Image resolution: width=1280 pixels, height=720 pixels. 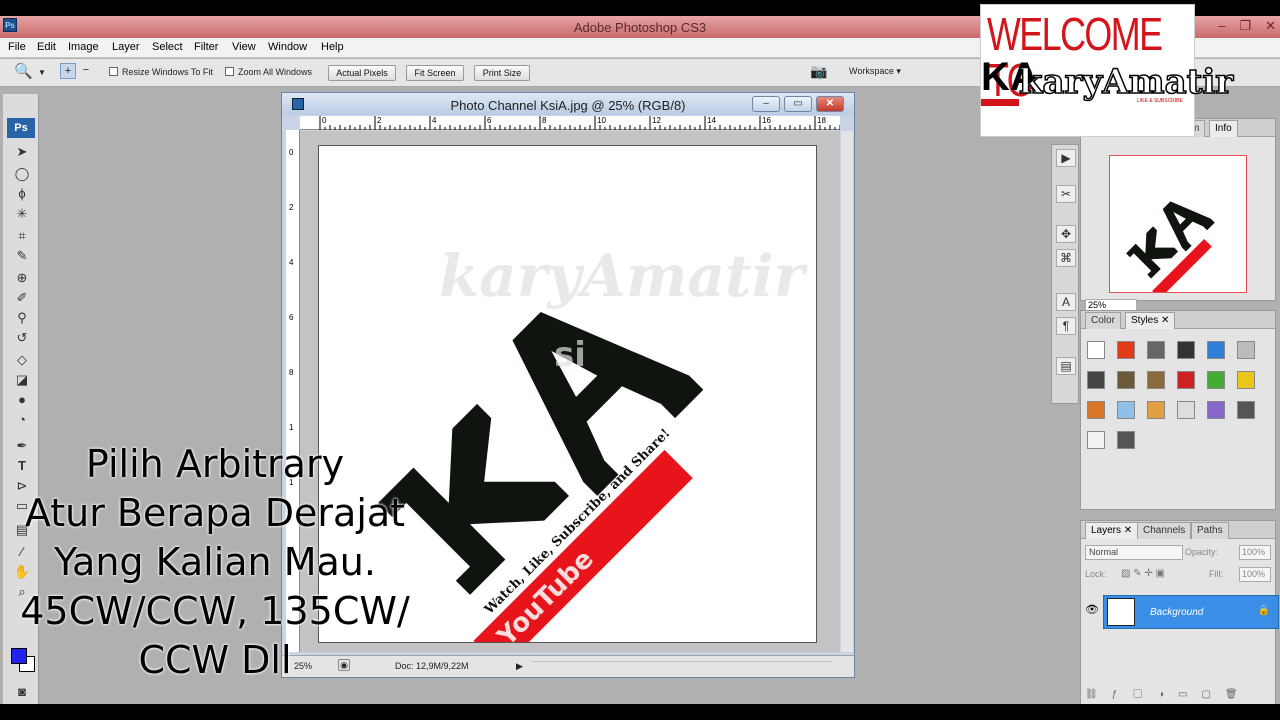 I want to click on zoom-all-windows-label: Zoom All Windows, so click(x=275, y=72).